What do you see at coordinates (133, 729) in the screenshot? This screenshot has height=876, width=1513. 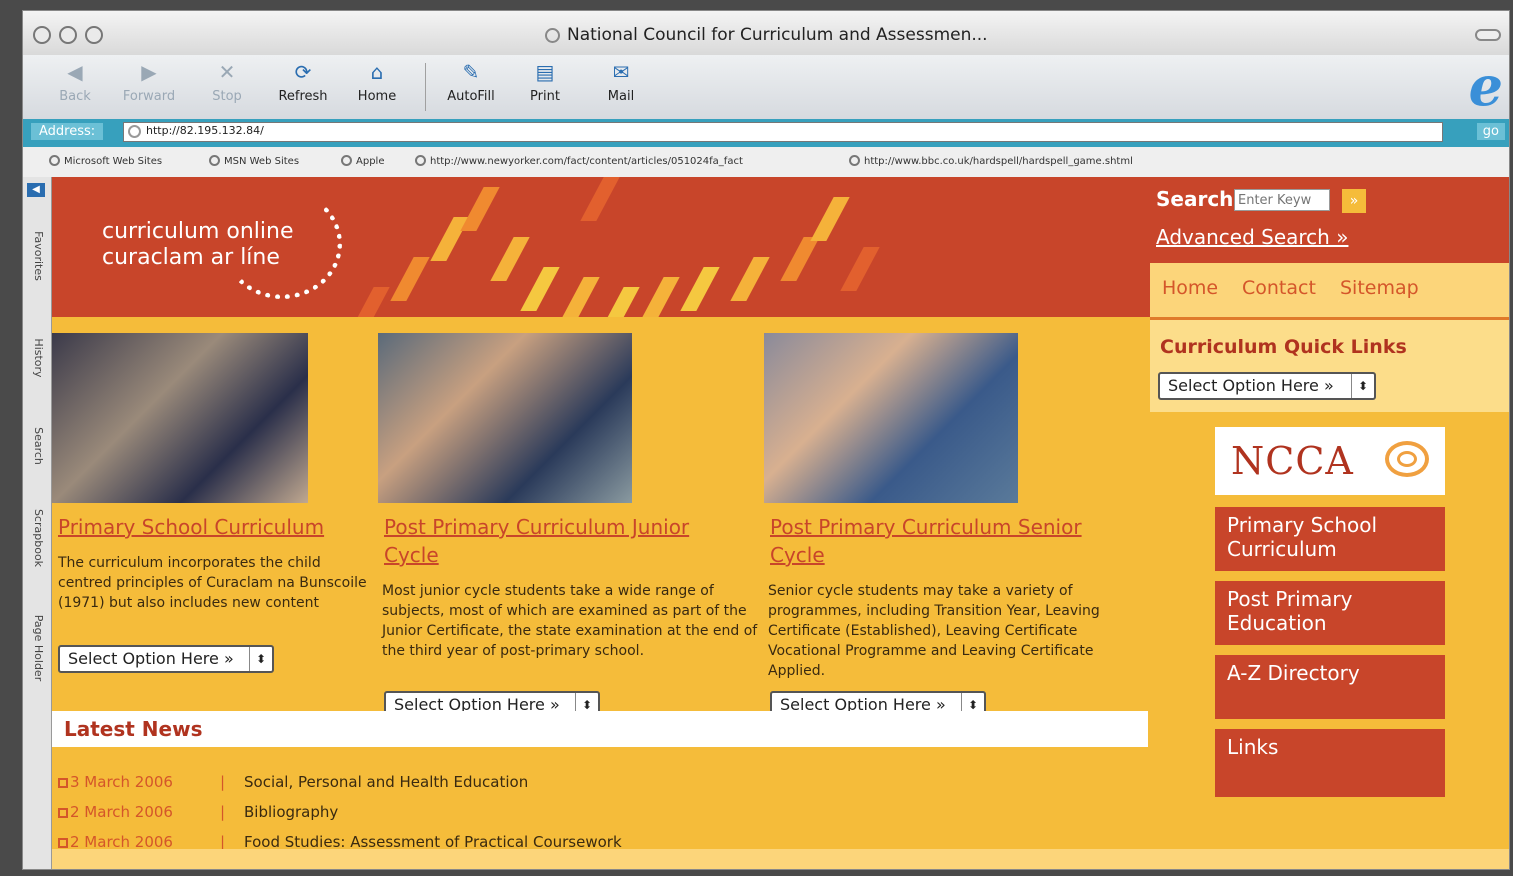 I see `latest-news-title: Latest News` at bounding box center [133, 729].